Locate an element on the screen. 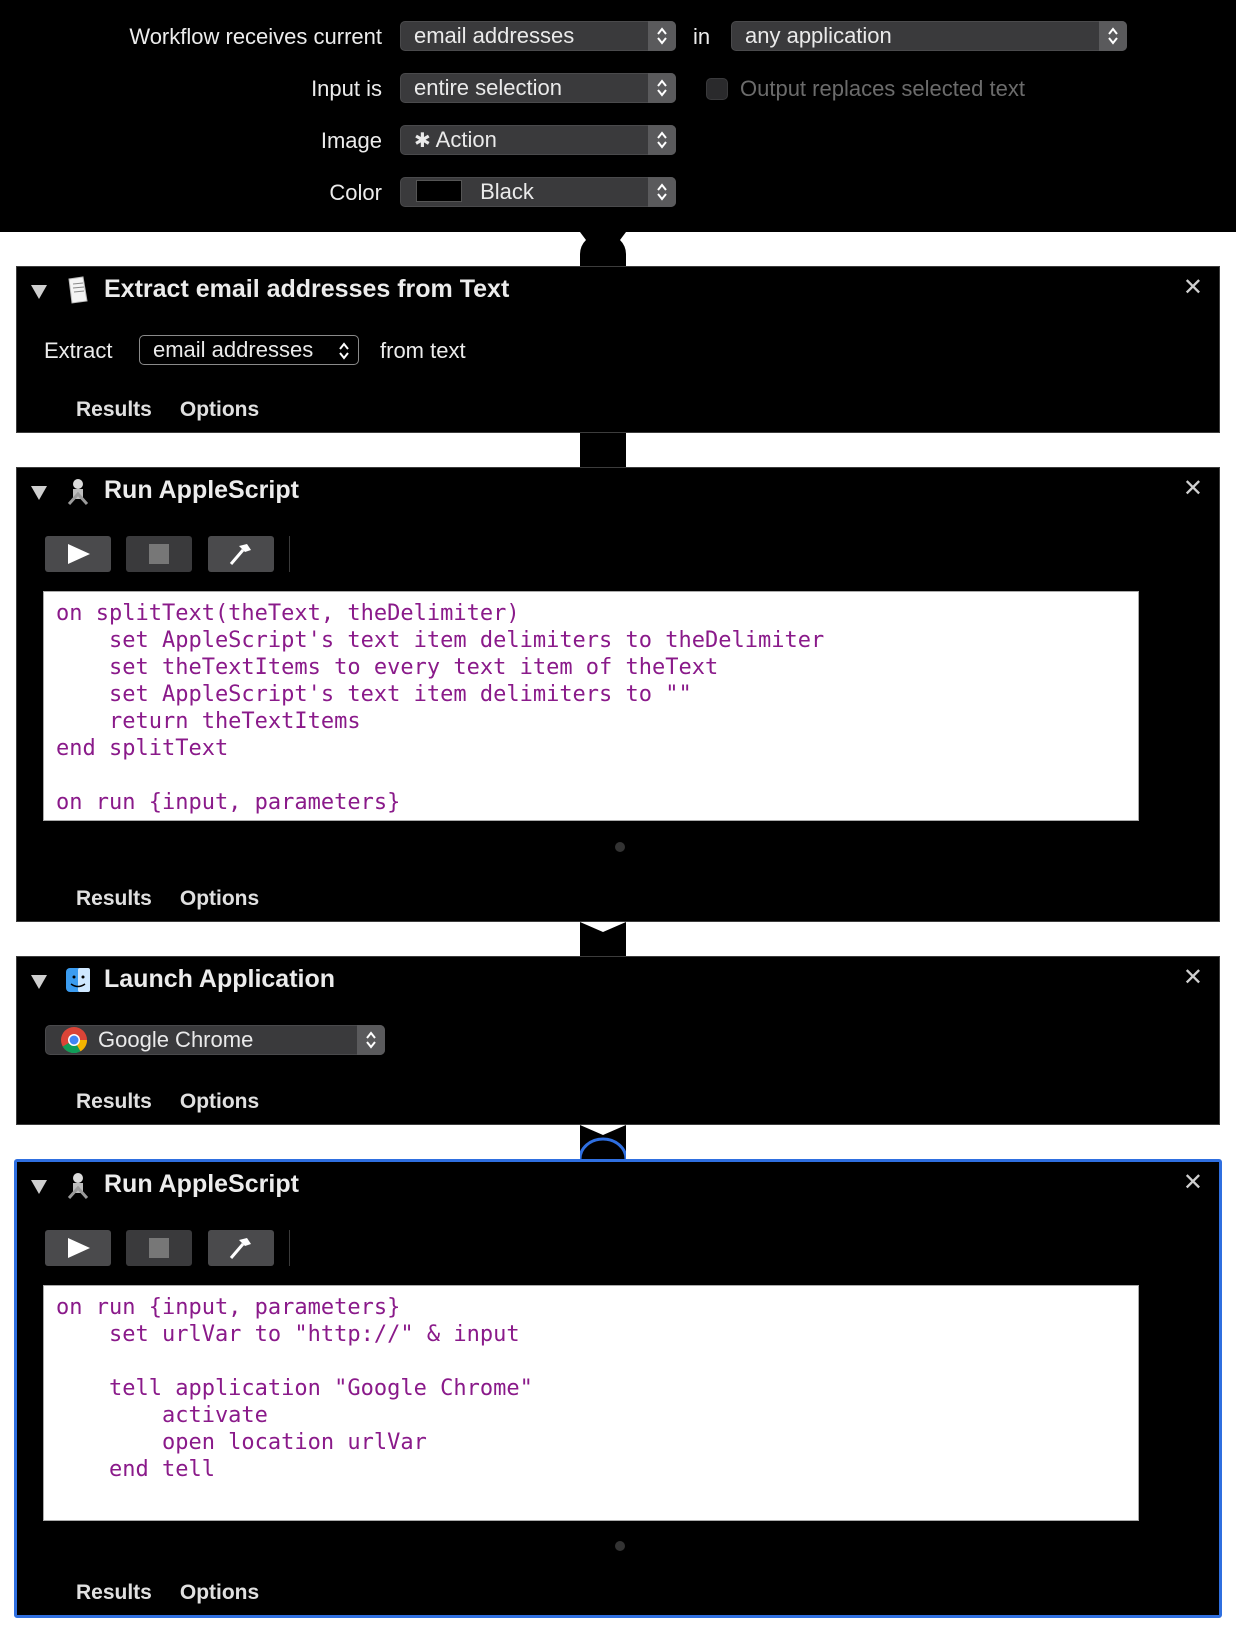  code-line: end tell is located at coordinates (135, 1469).